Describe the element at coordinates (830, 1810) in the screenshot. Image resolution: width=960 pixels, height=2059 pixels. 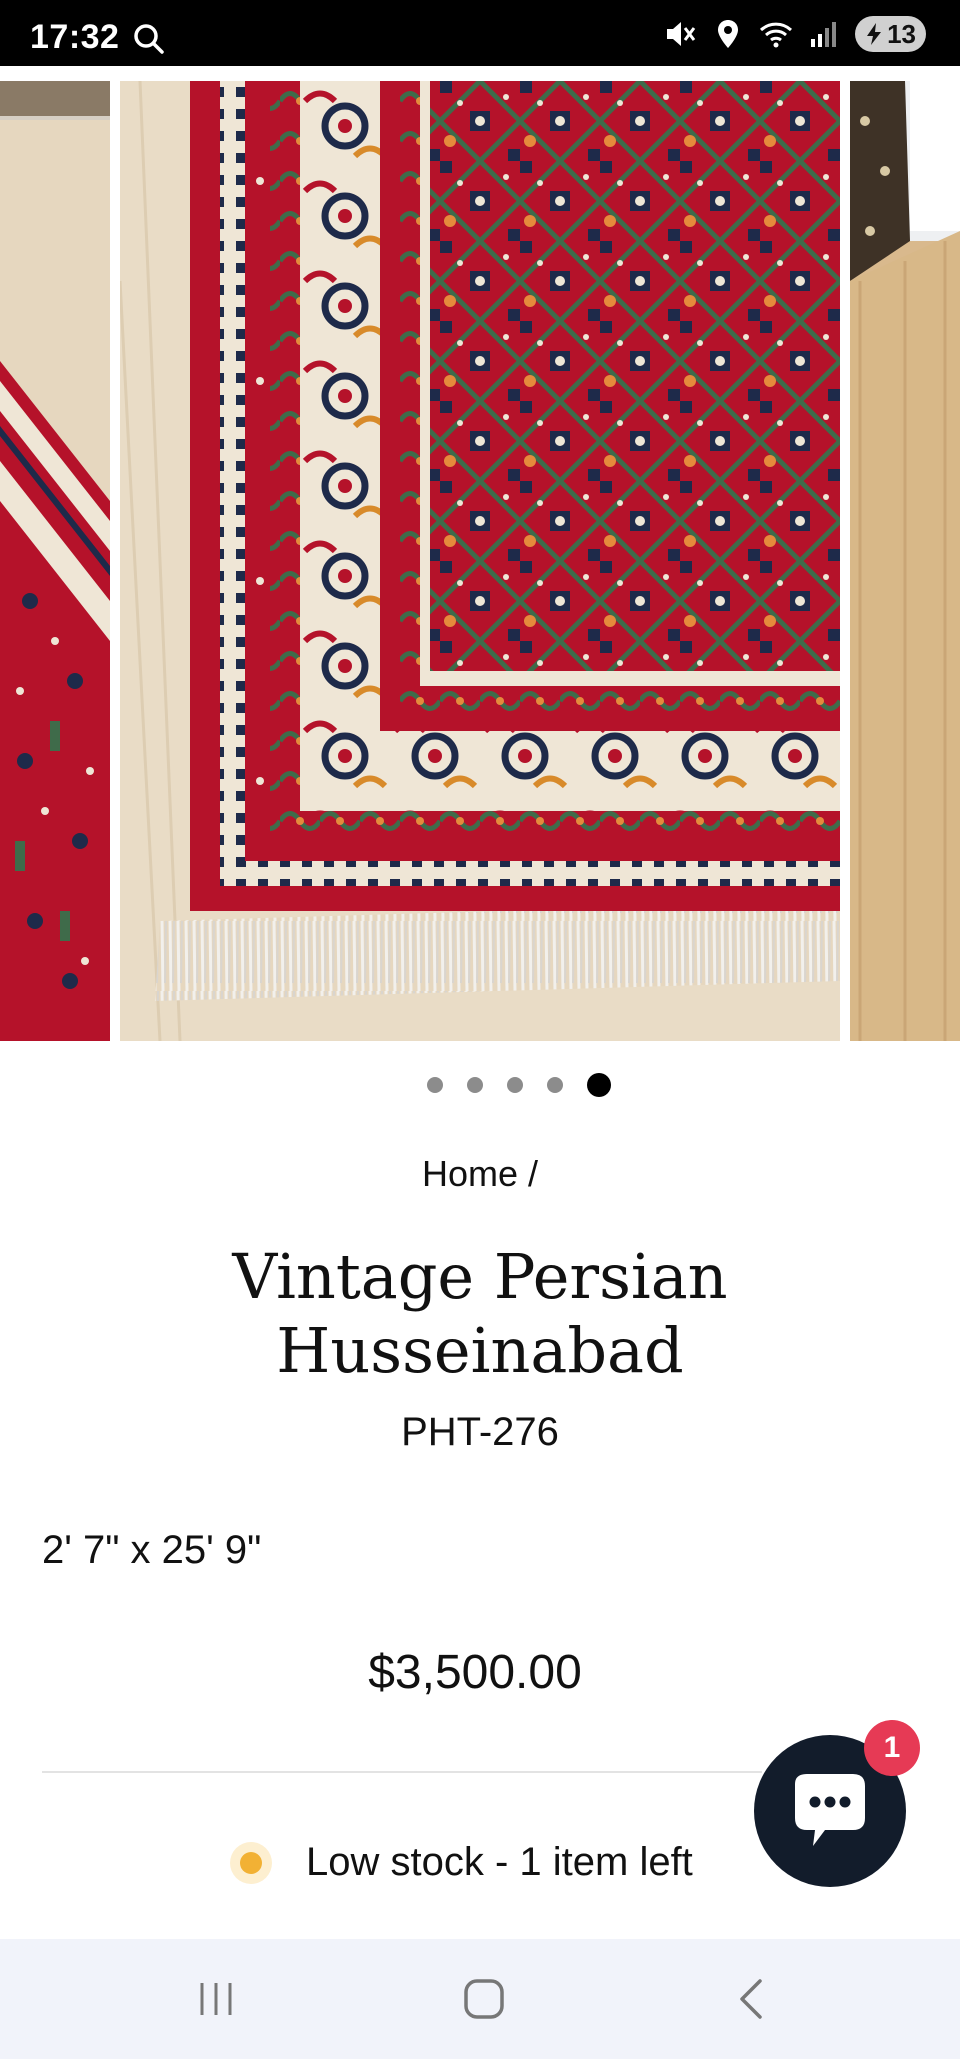
I see `chat-bubble-icon` at that location.